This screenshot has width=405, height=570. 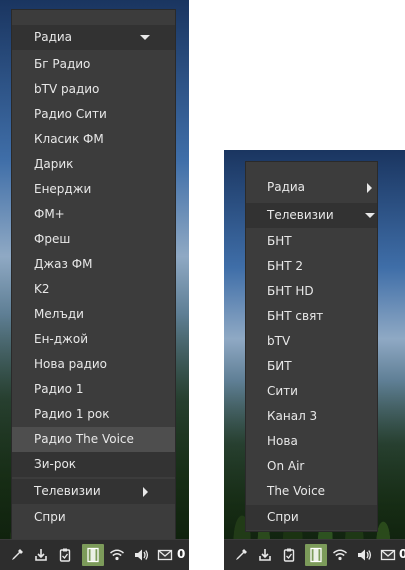 I want to click on radio-station-item: Джаз ФМ, so click(x=93, y=264).